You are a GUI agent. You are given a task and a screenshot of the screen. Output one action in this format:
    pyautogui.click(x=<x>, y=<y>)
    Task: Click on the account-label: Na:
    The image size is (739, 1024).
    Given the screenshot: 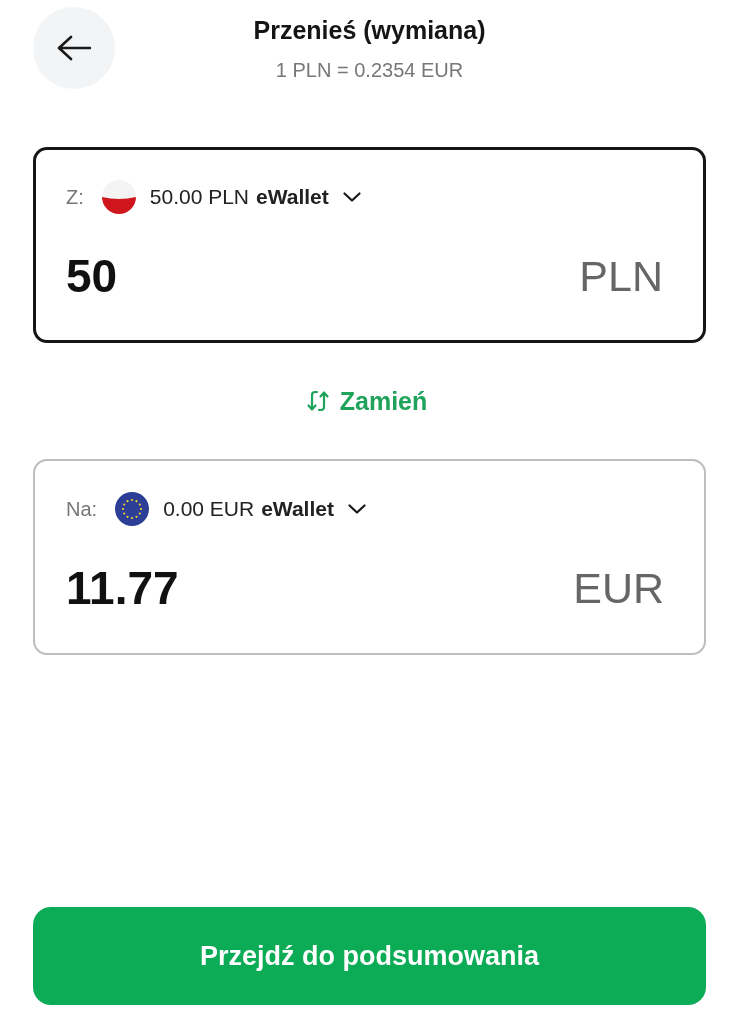 What is the action you would take?
    pyautogui.click(x=82, y=509)
    